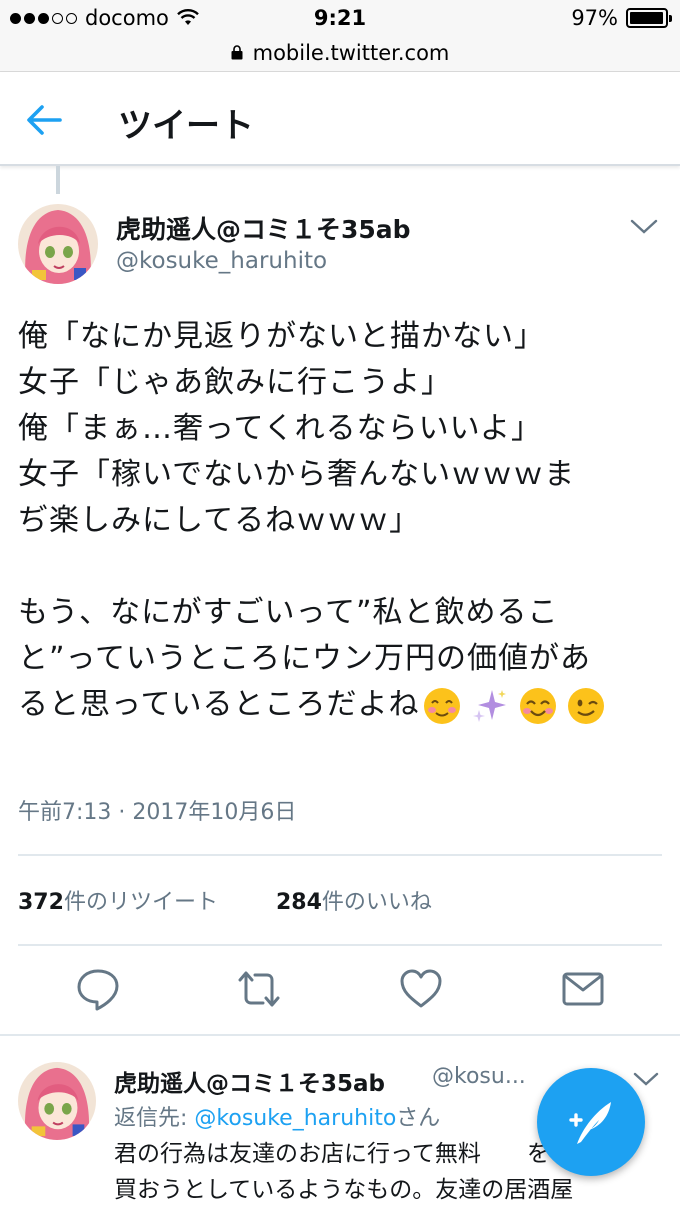  I want to click on author-name: 虎助遥人@コミ１そ35ab, so click(263, 228).